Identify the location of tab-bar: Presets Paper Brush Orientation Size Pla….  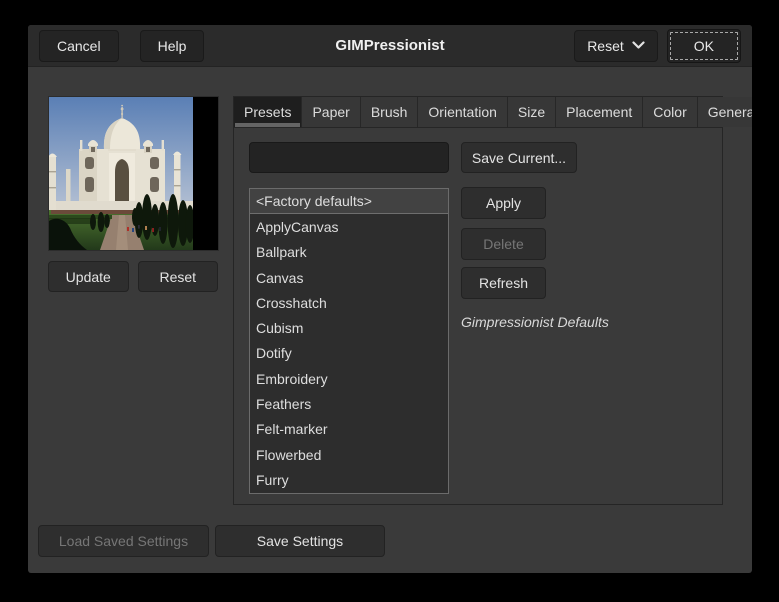
(493, 112).